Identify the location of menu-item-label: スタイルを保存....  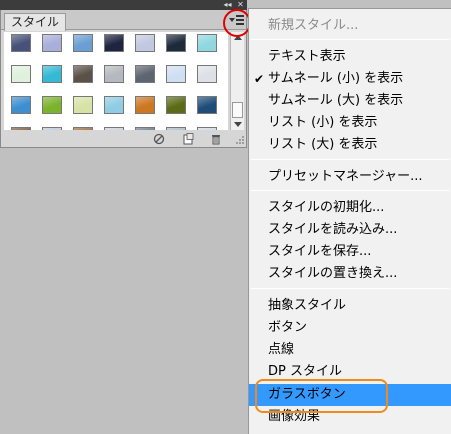
(320, 251).